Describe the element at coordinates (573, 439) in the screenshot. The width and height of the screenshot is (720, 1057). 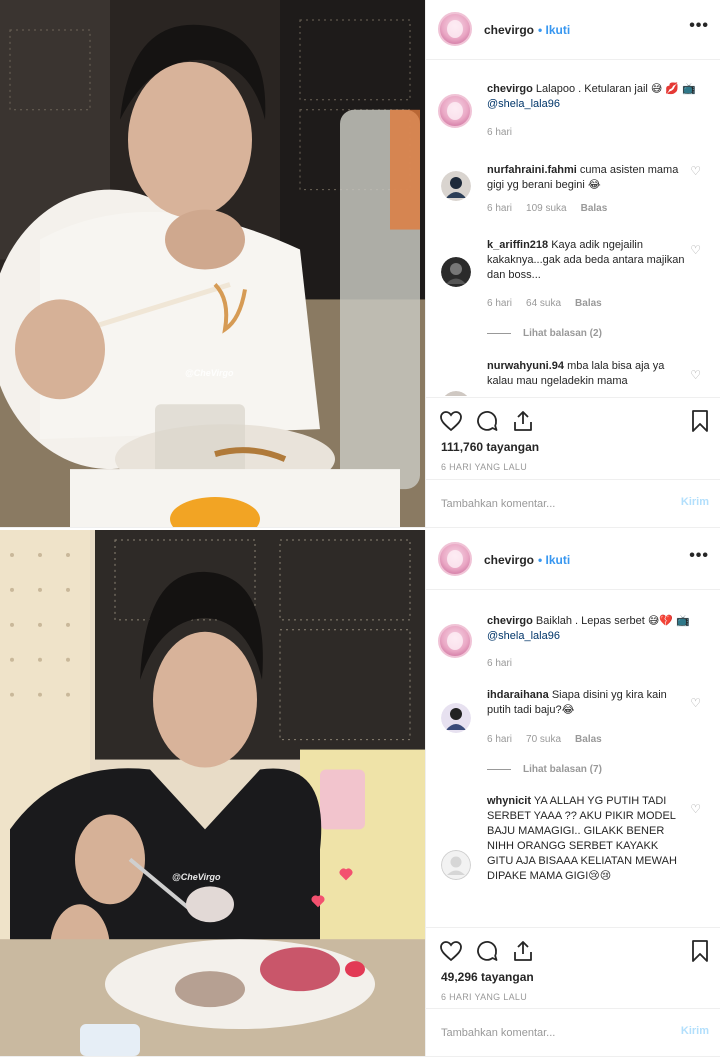
I see `post-actions: 111,760 tayangan 6 HARI YANG LALU` at that location.